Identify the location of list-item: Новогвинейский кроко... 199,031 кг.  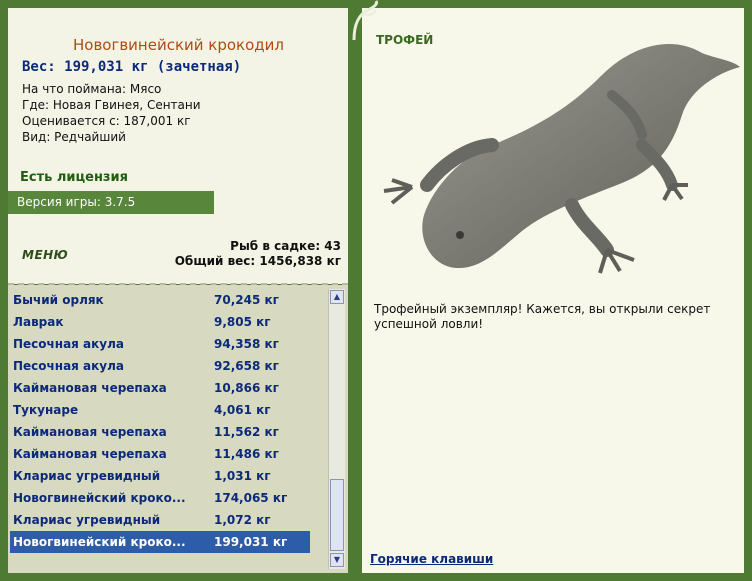
(160, 542).